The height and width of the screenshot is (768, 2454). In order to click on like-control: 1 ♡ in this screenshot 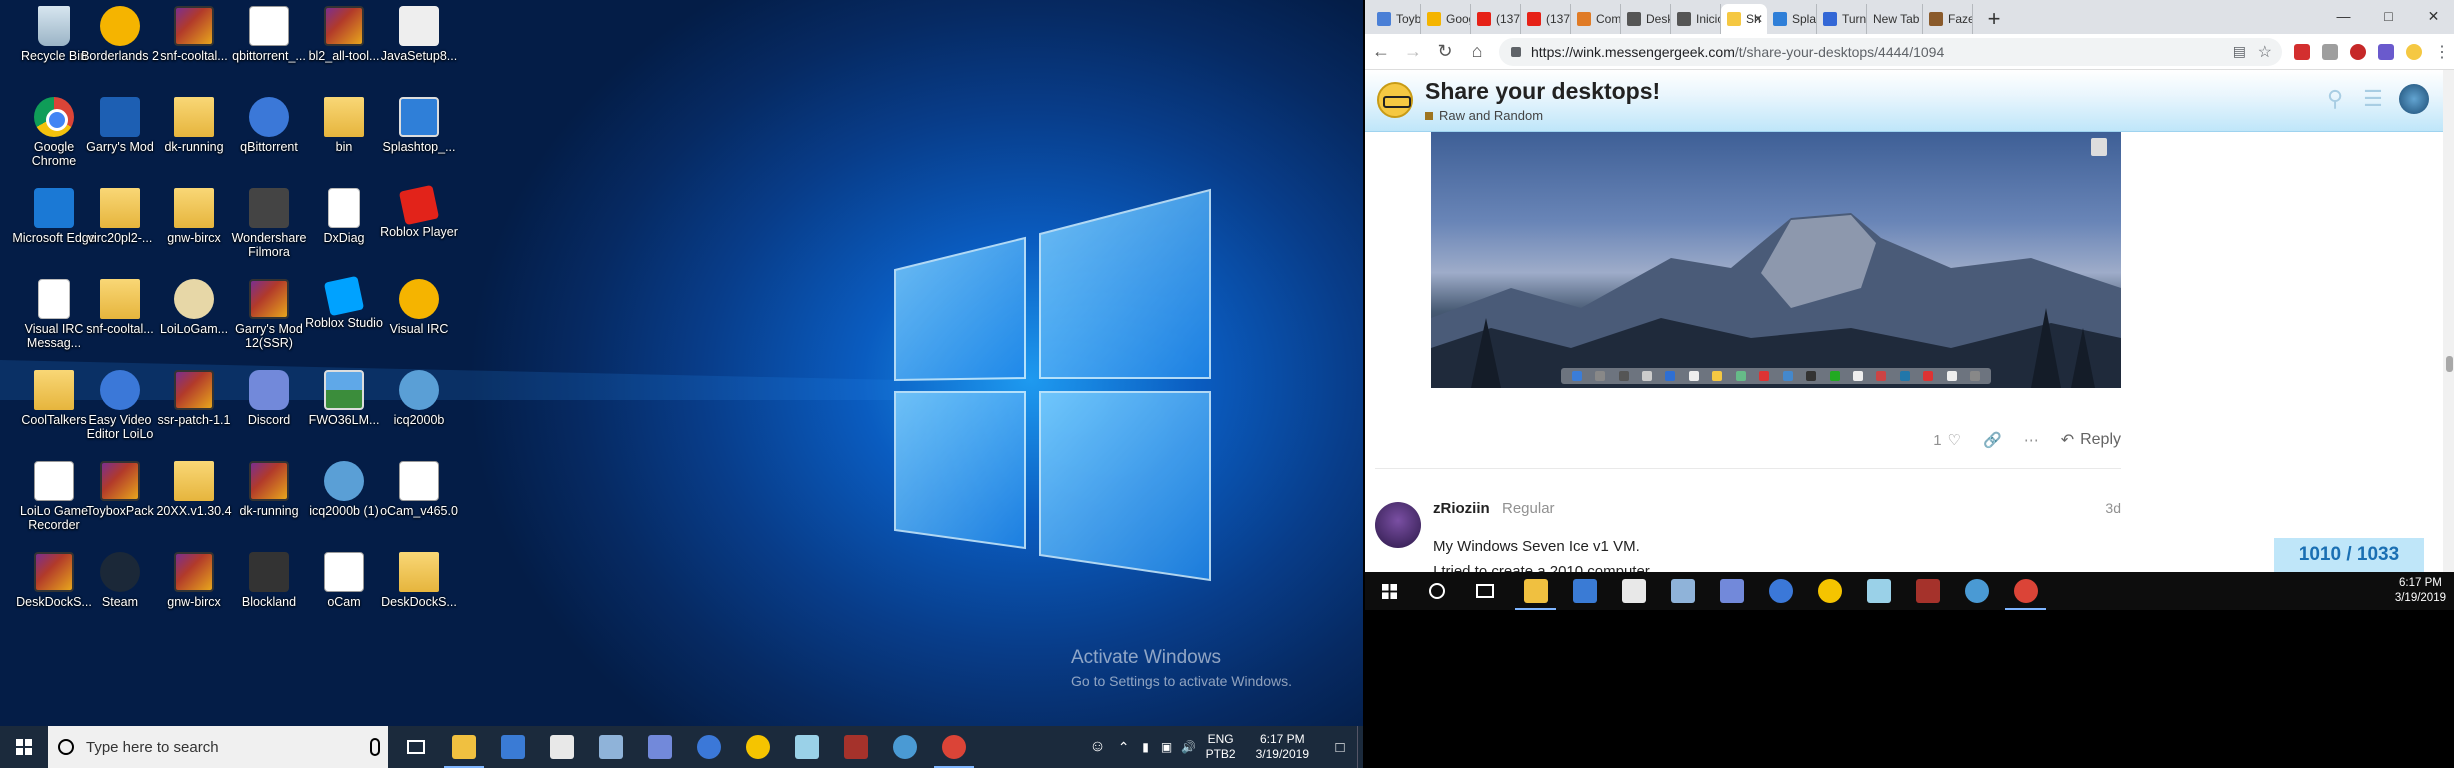, I will do `click(1947, 440)`.